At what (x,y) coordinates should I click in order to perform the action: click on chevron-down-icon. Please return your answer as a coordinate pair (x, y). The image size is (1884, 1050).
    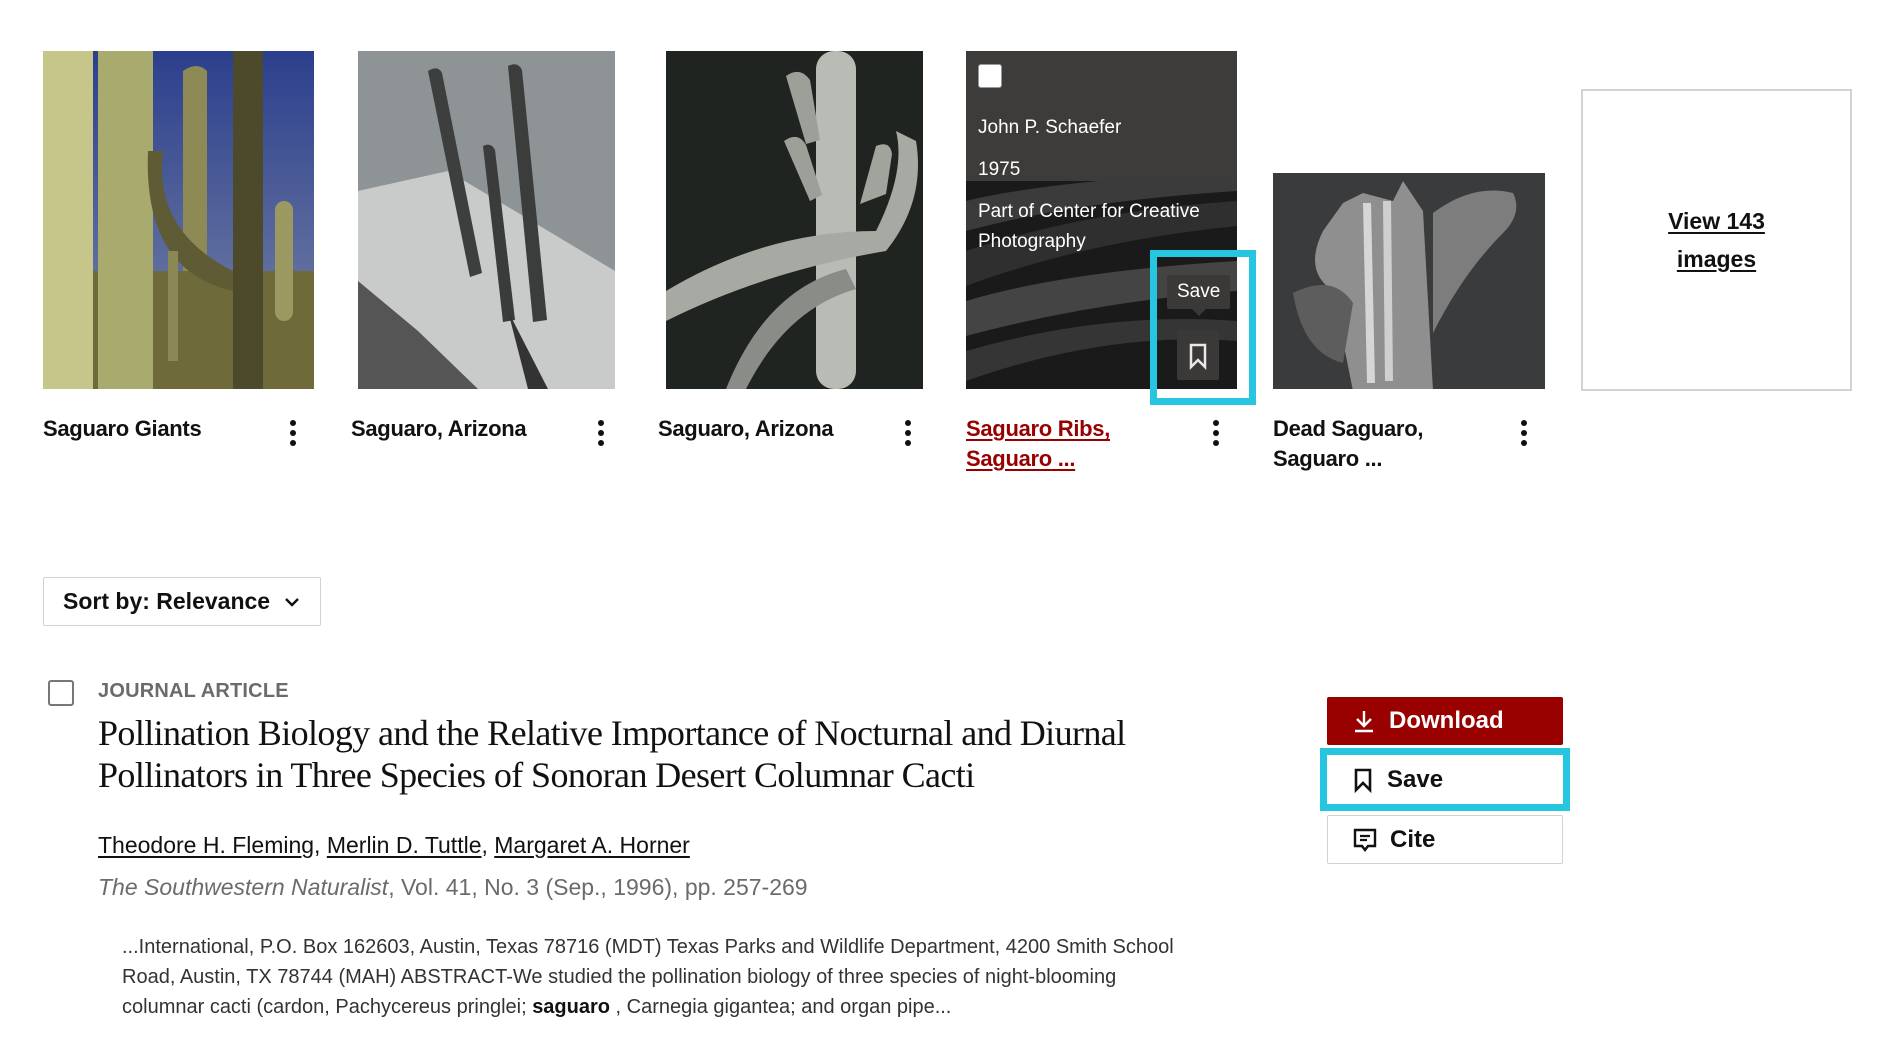
    Looking at the image, I should click on (292, 602).